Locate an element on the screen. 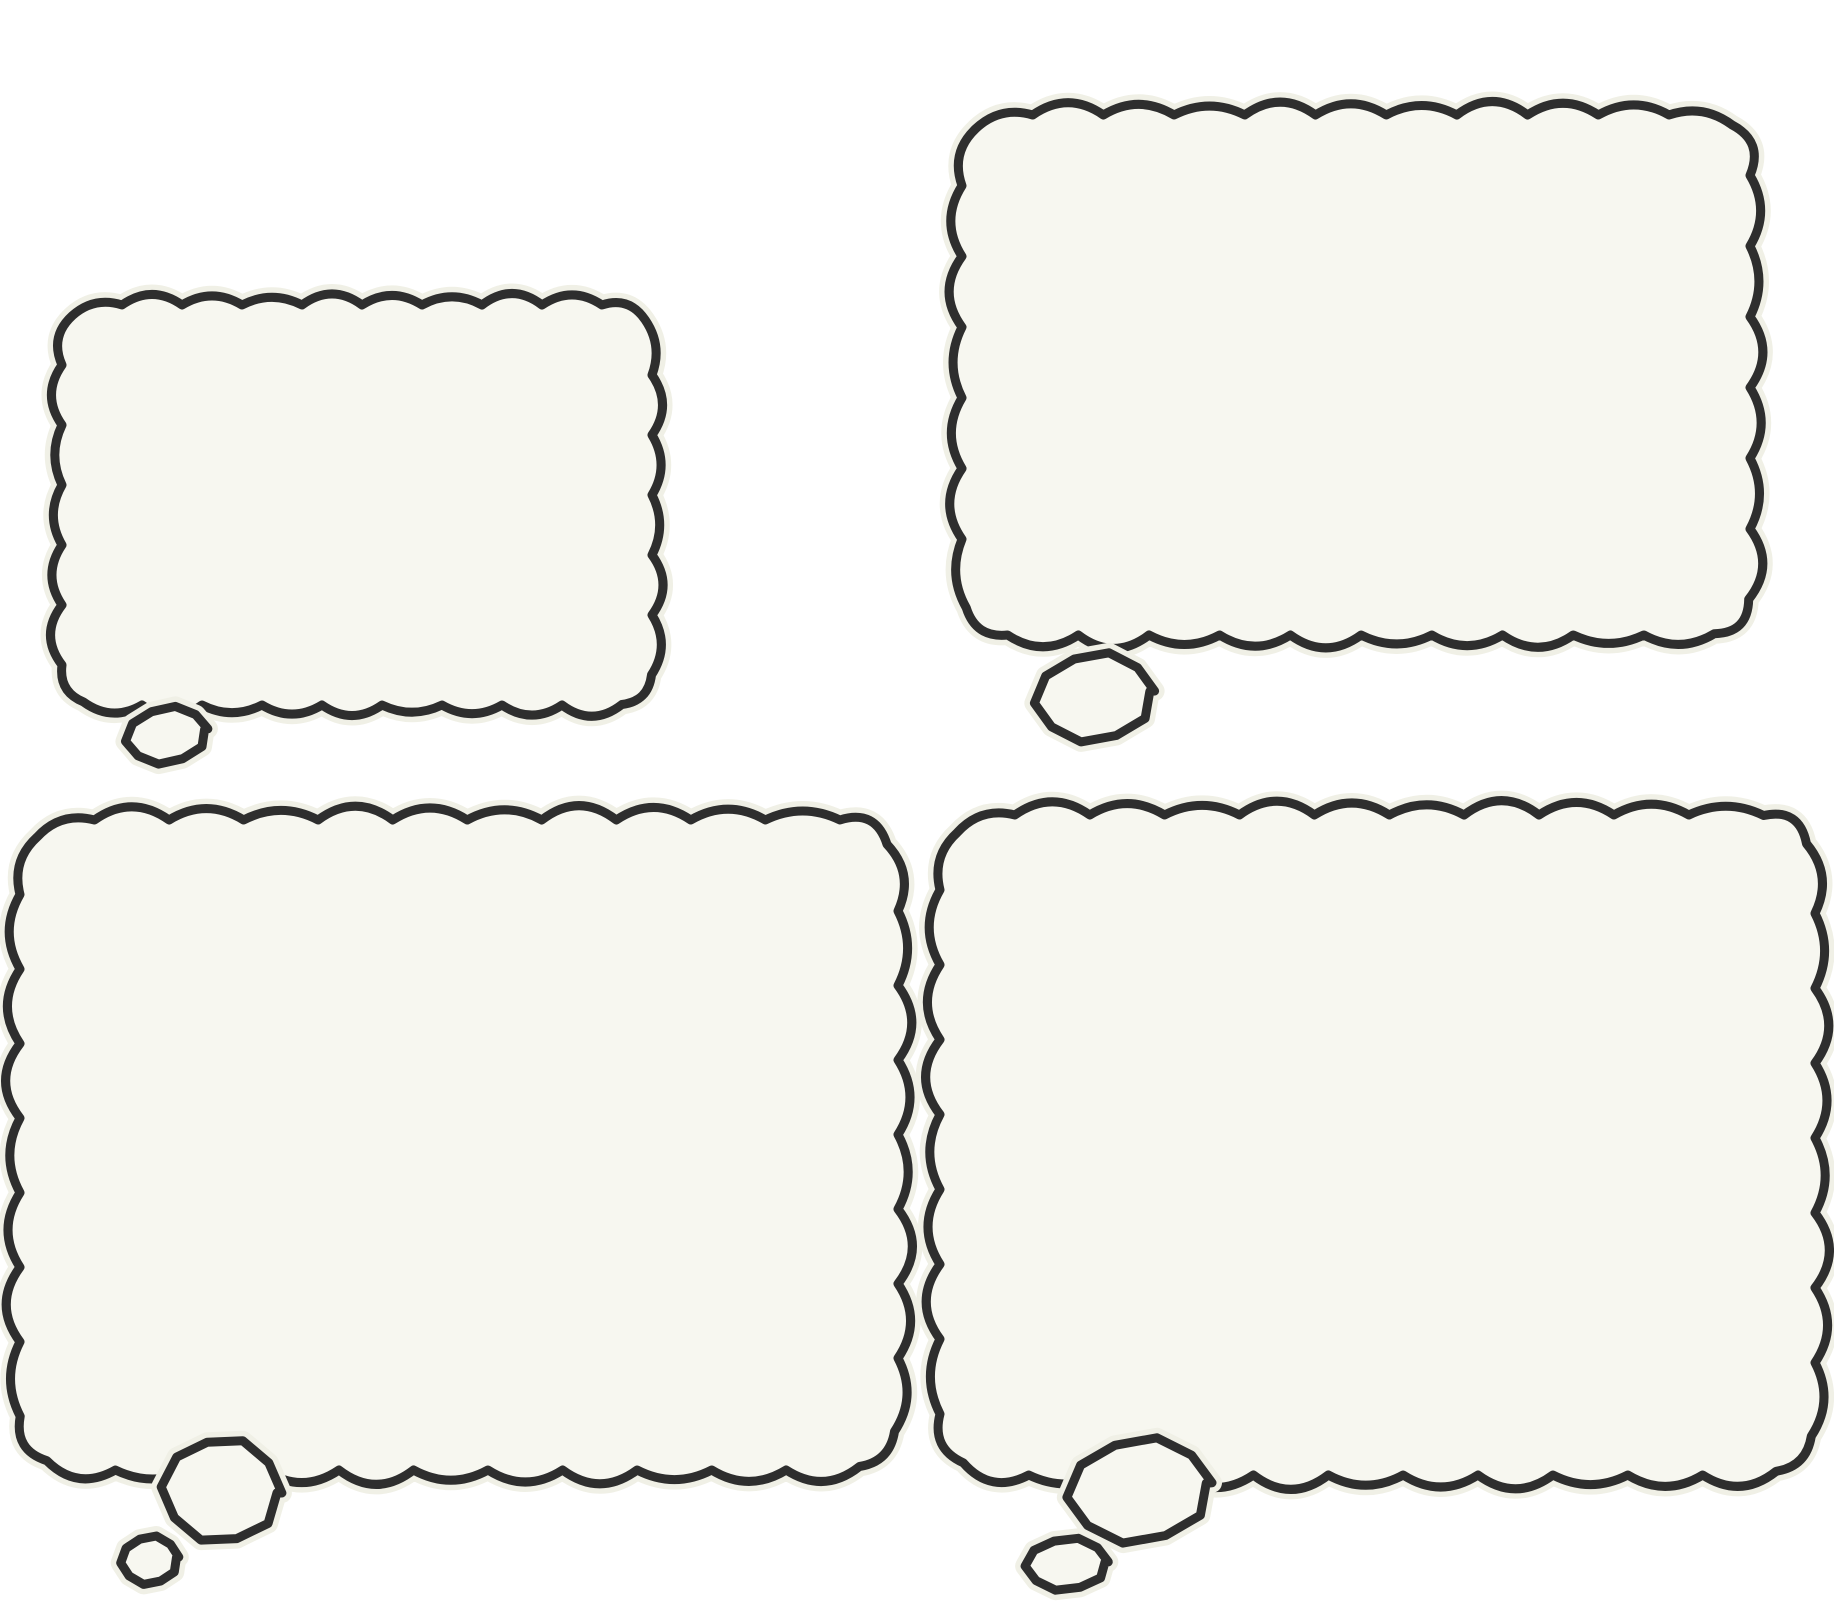 This screenshot has height=1602, width=1834. thought-bubble-top-left is located at coordinates (357, 505).